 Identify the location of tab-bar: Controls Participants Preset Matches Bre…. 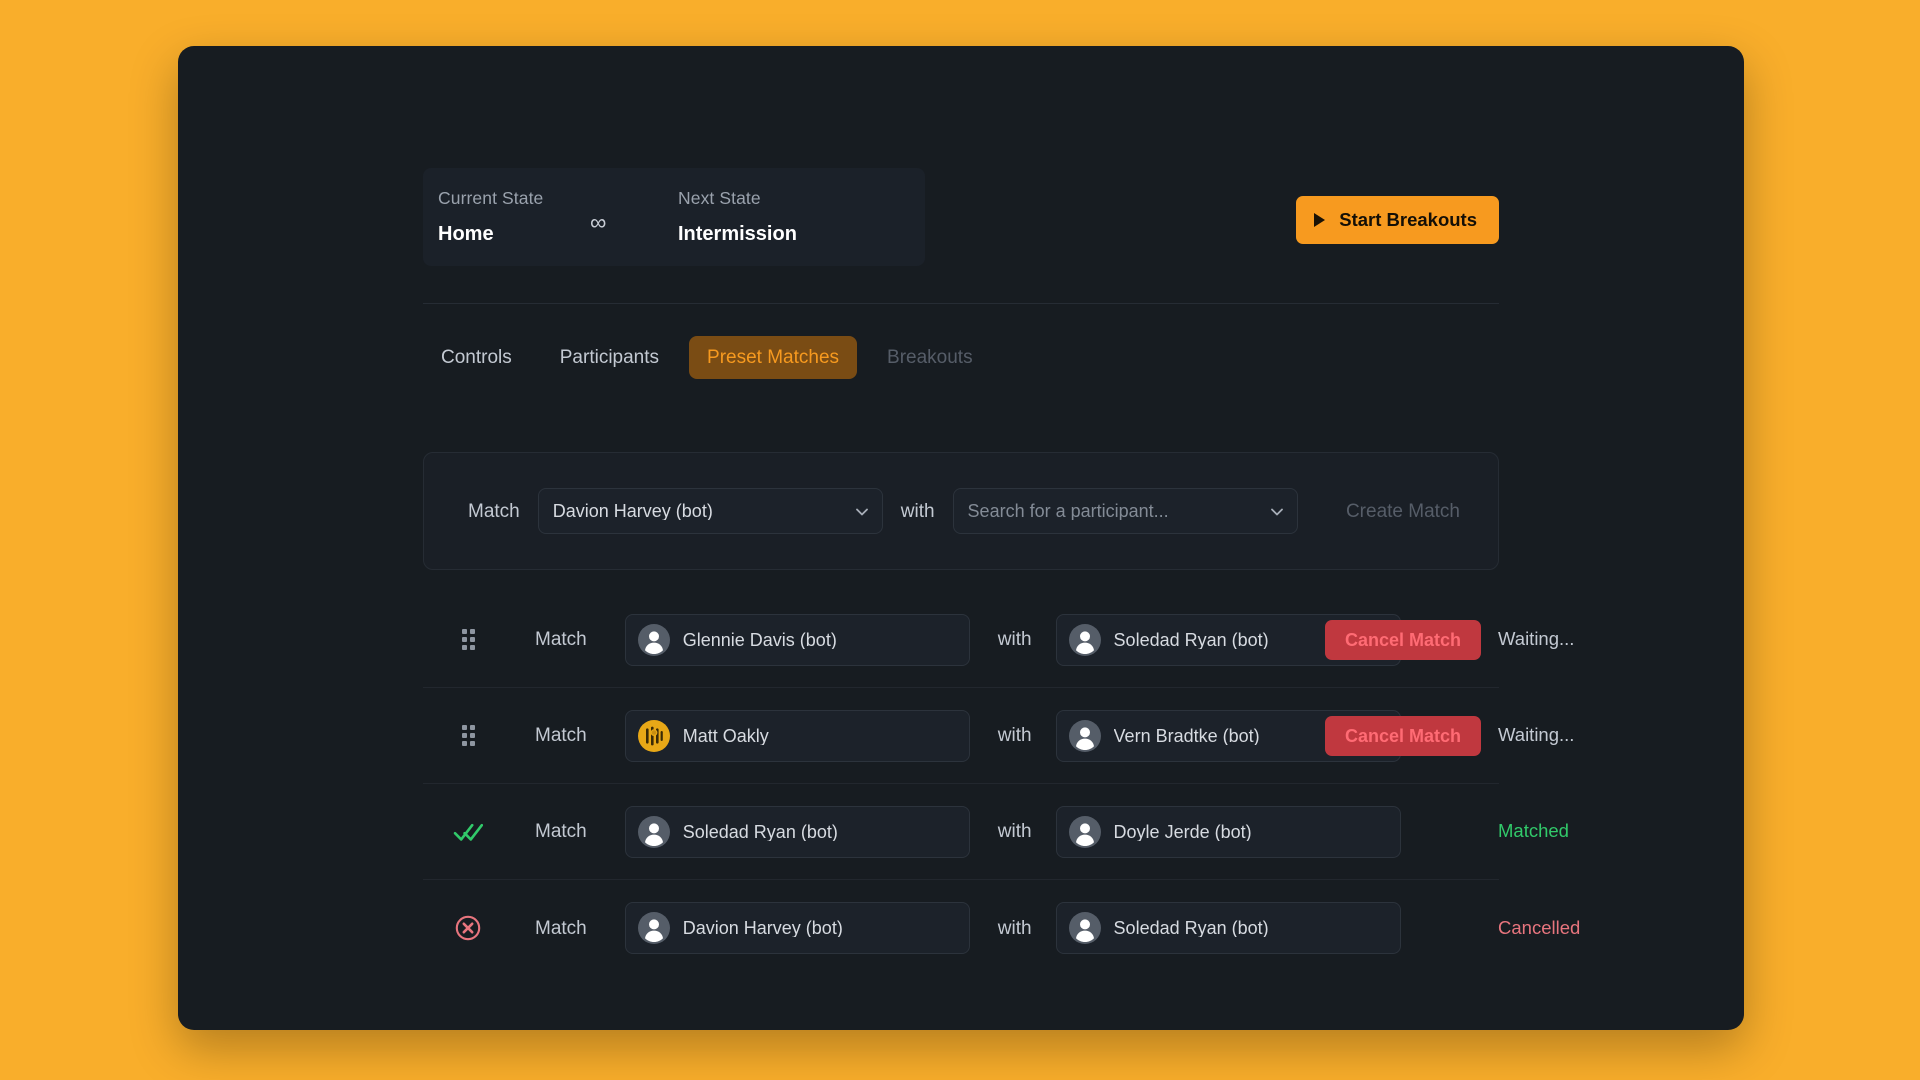
(707, 357).